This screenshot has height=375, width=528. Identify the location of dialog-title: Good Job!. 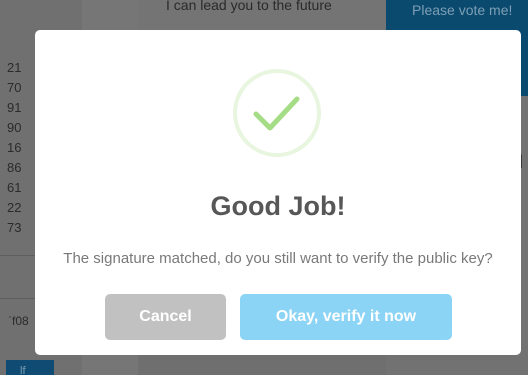
(278, 206).